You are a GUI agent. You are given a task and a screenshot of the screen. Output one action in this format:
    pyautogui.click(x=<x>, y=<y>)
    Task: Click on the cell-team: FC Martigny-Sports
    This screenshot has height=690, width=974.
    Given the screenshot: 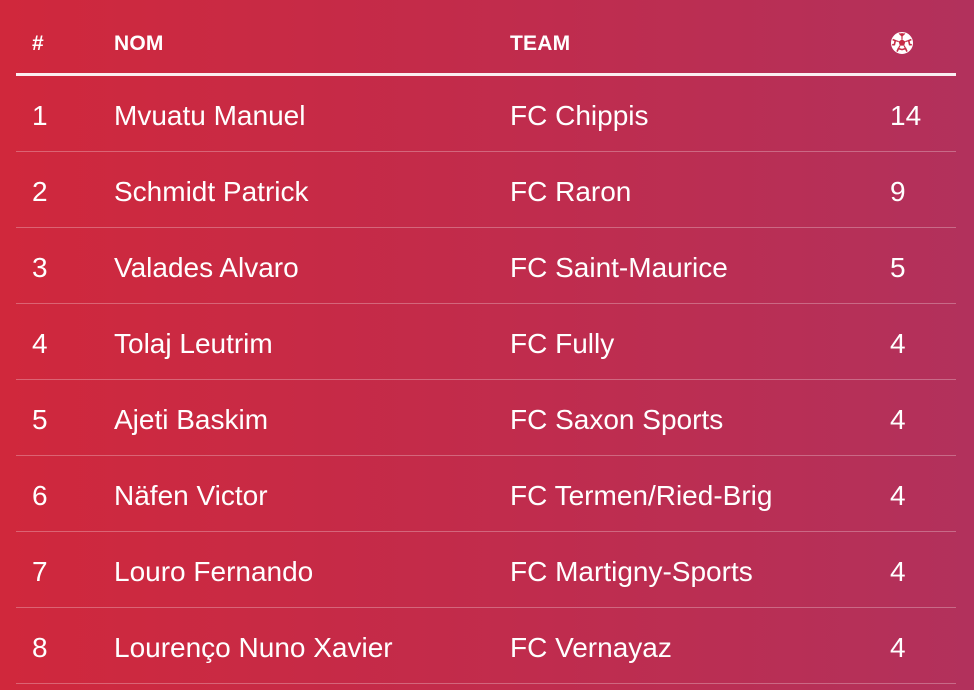 What is the action you would take?
    pyautogui.click(x=631, y=571)
    